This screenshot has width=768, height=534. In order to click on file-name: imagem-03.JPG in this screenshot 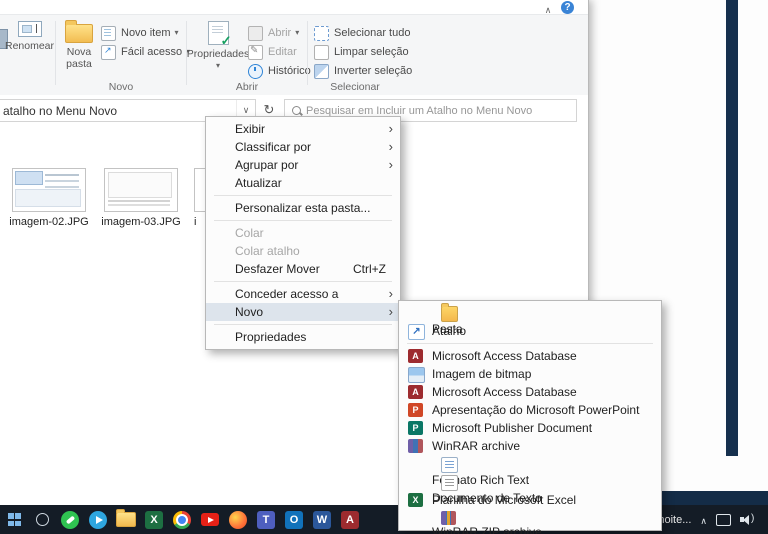, I will do `click(141, 222)`.